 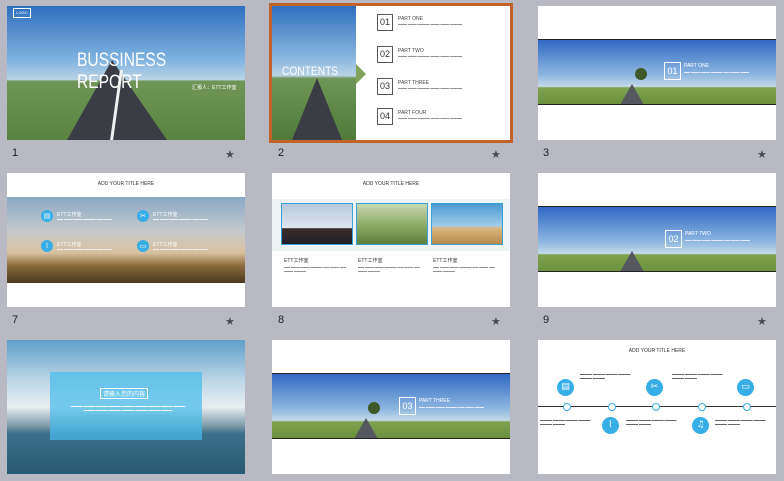 What do you see at coordinates (673, 239) in the screenshot?
I see `part-number-box: 02` at bounding box center [673, 239].